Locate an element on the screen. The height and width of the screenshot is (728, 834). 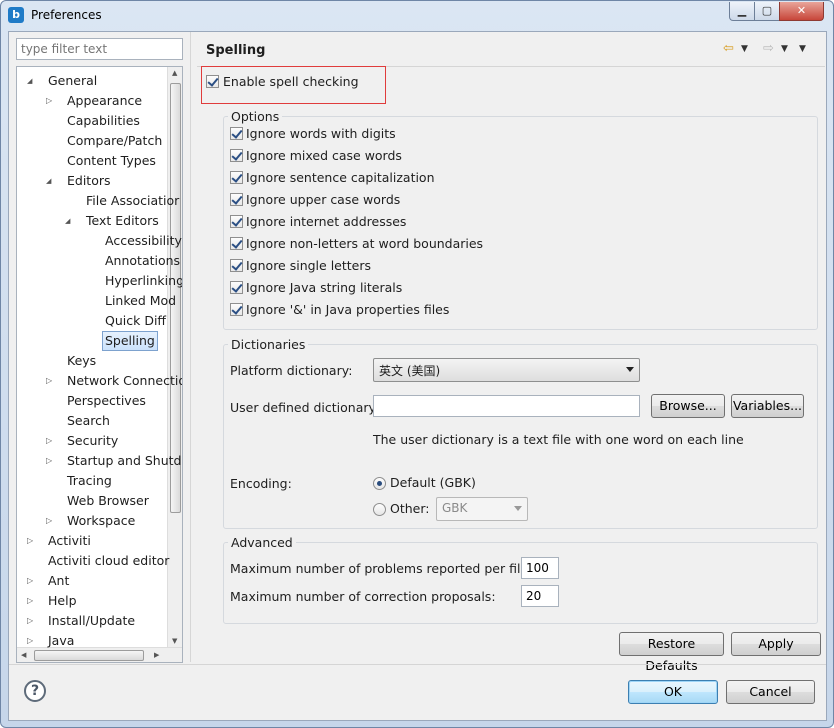
user-dictionary-label: User defined dictionary: is located at coordinates (305, 407).